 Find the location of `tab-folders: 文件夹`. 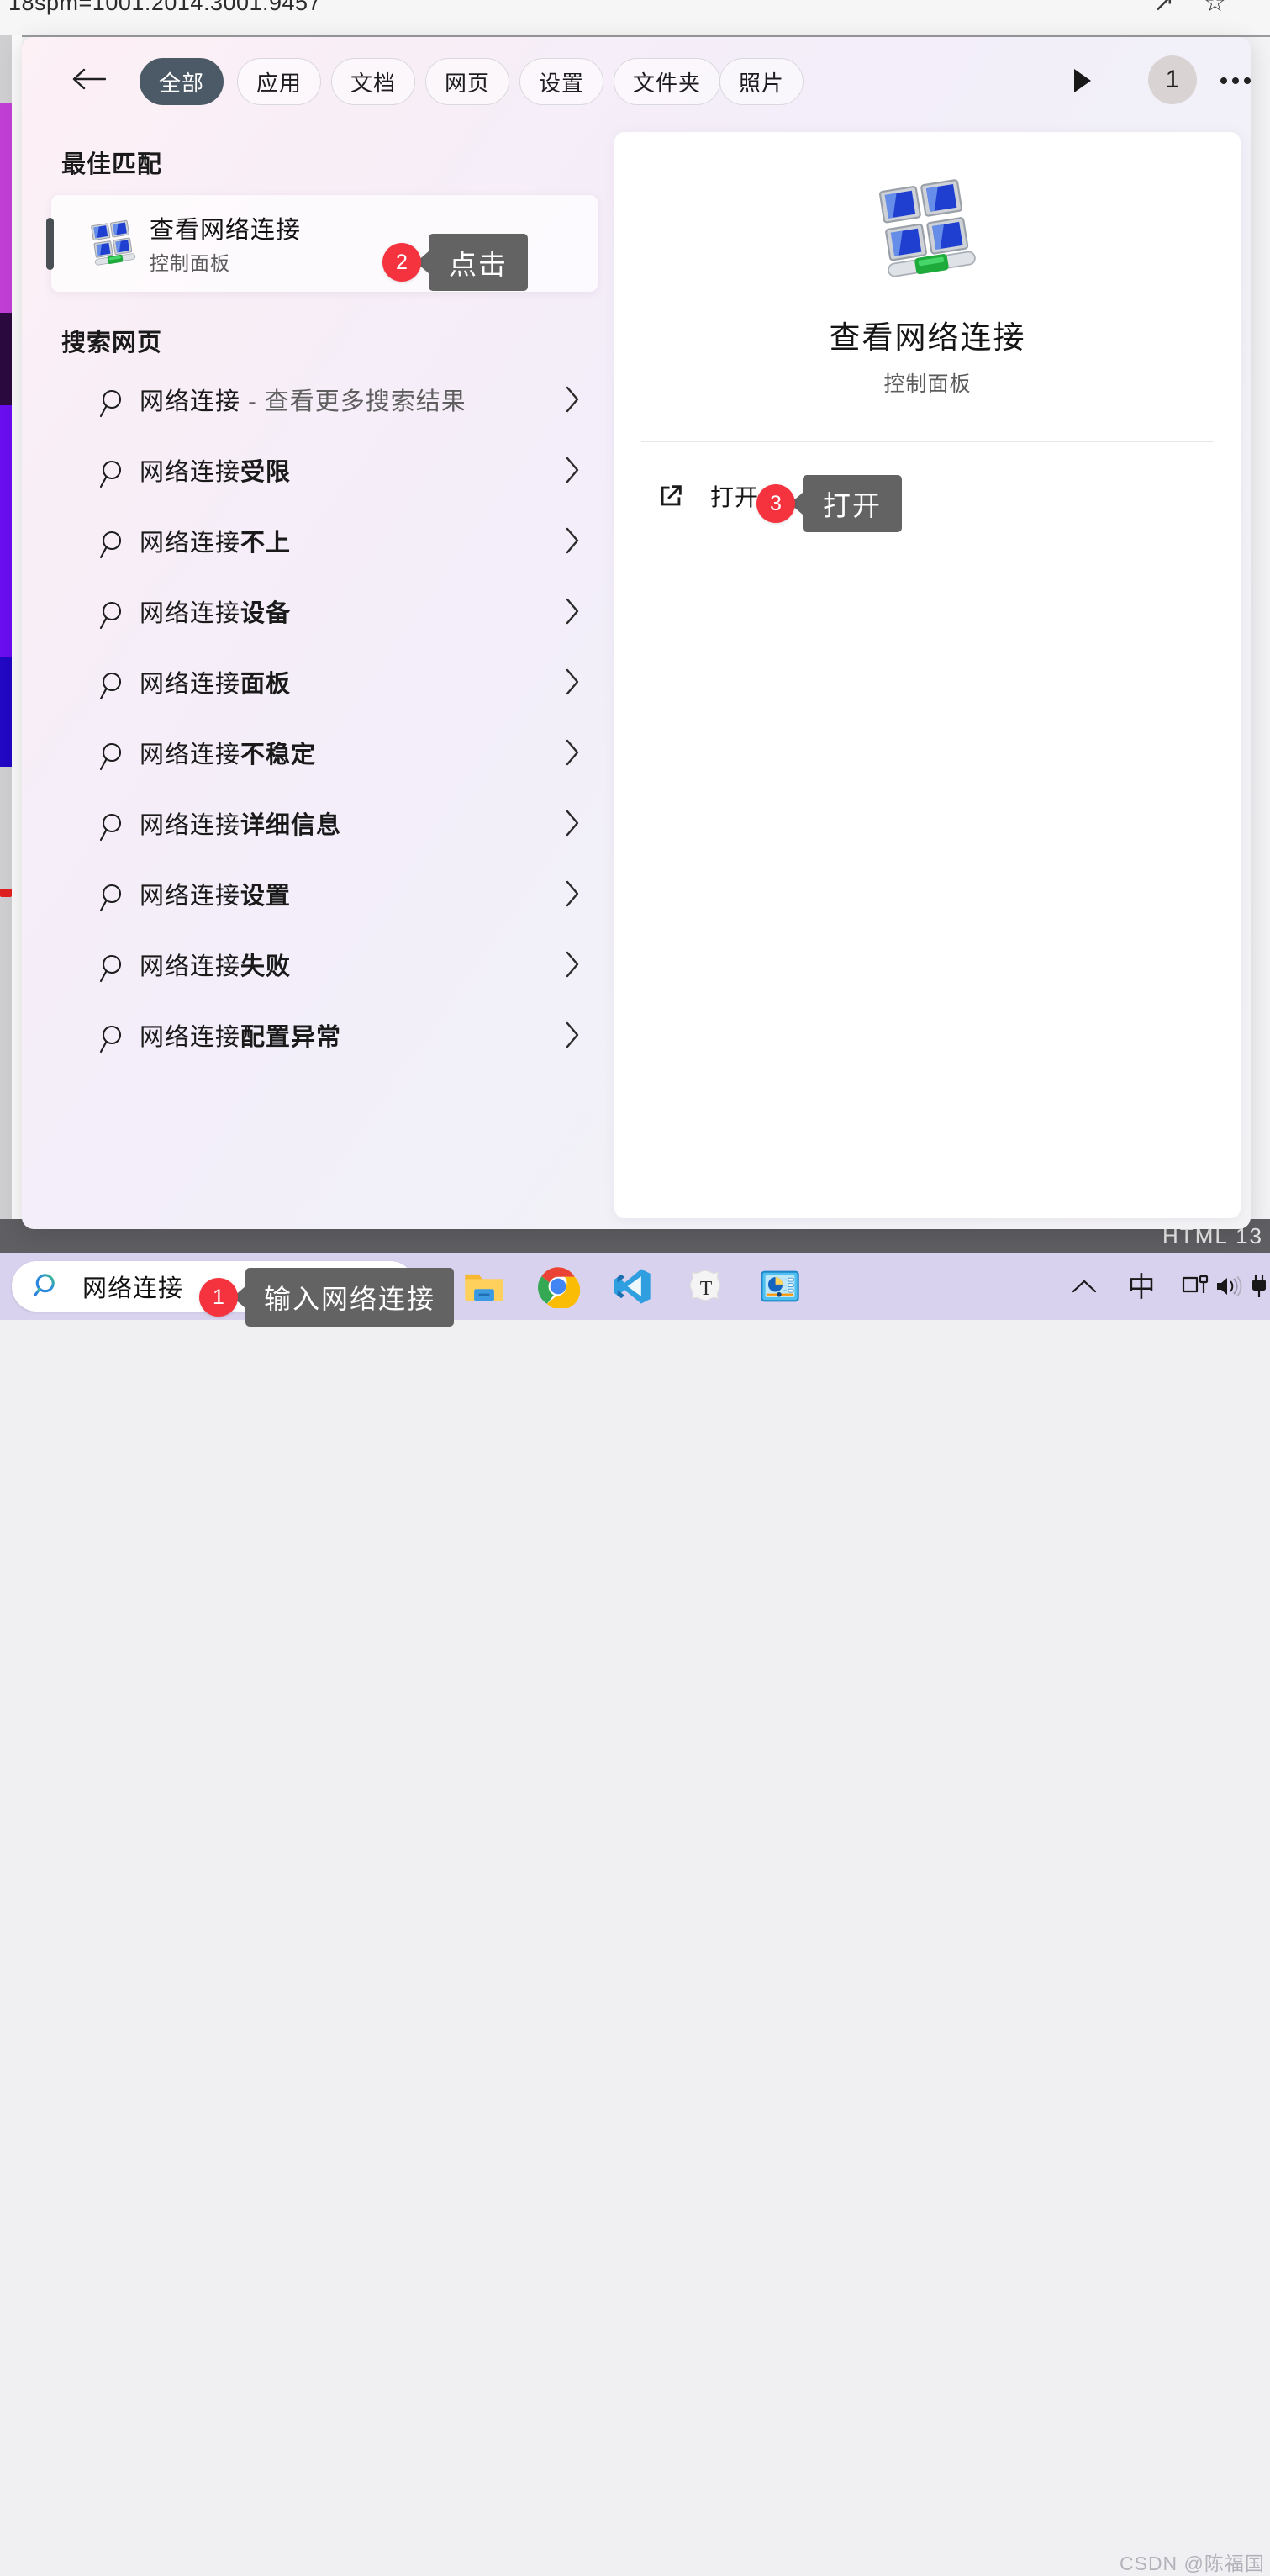

tab-folders: 文件夹 is located at coordinates (667, 81).